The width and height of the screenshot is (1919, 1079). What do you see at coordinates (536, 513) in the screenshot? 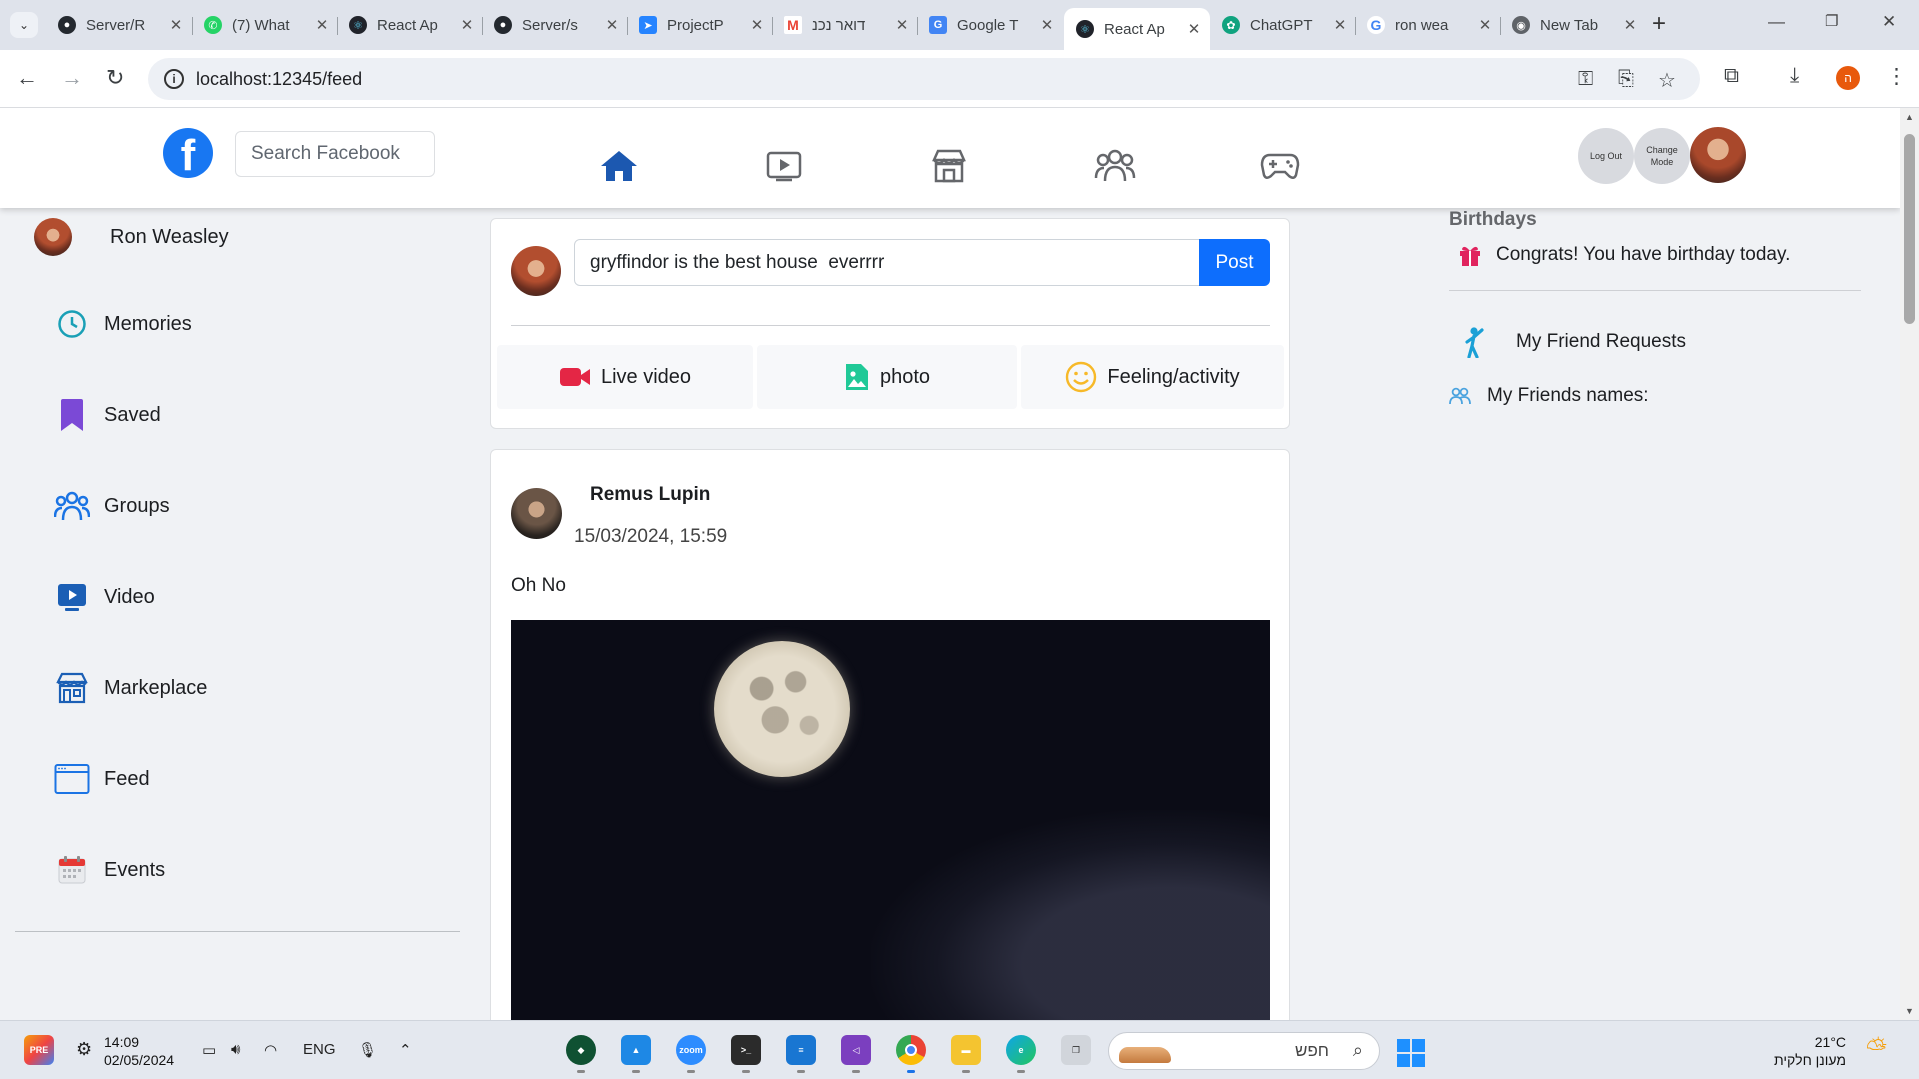
I see `post-author-avatar` at bounding box center [536, 513].